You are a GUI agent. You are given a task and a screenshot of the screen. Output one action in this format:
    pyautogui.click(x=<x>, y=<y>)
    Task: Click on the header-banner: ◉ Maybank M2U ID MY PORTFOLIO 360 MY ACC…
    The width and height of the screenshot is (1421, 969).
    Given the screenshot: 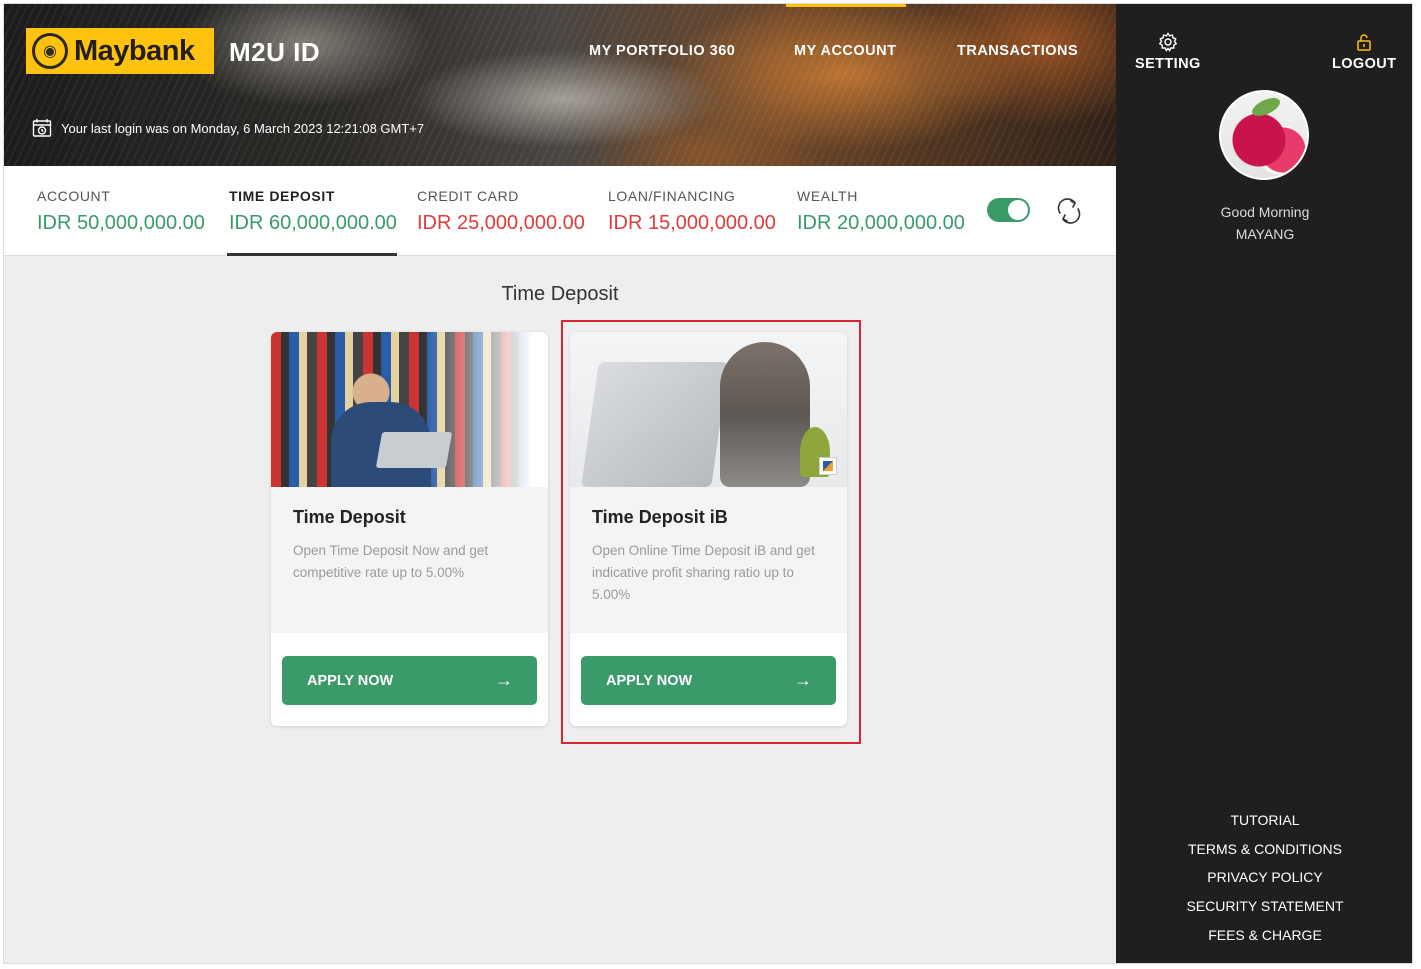 What is the action you would take?
    pyautogui.click(x=560, y=85)
    